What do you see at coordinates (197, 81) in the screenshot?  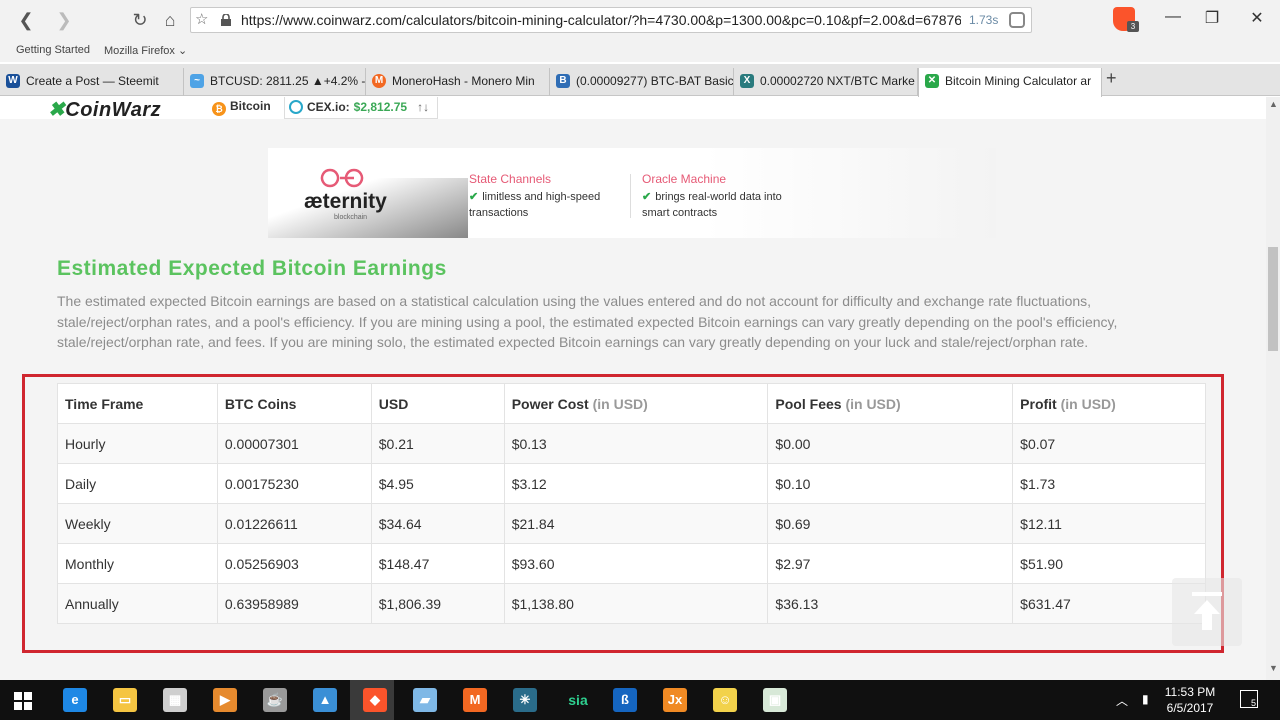 I see `chart-icon: ~` at bounding box center [197, 81].